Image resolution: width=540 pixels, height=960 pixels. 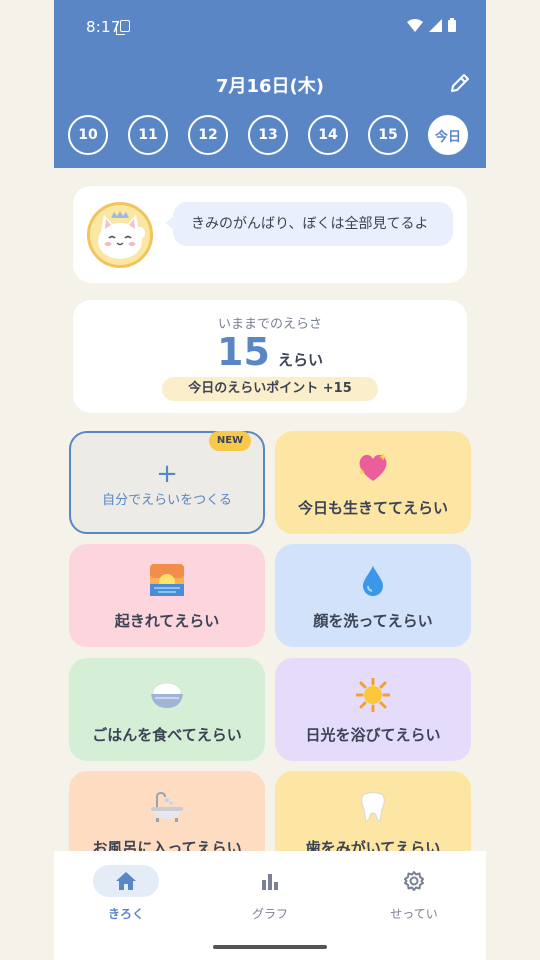 I want to click on droplet-icon, so click(x=373, y=580).